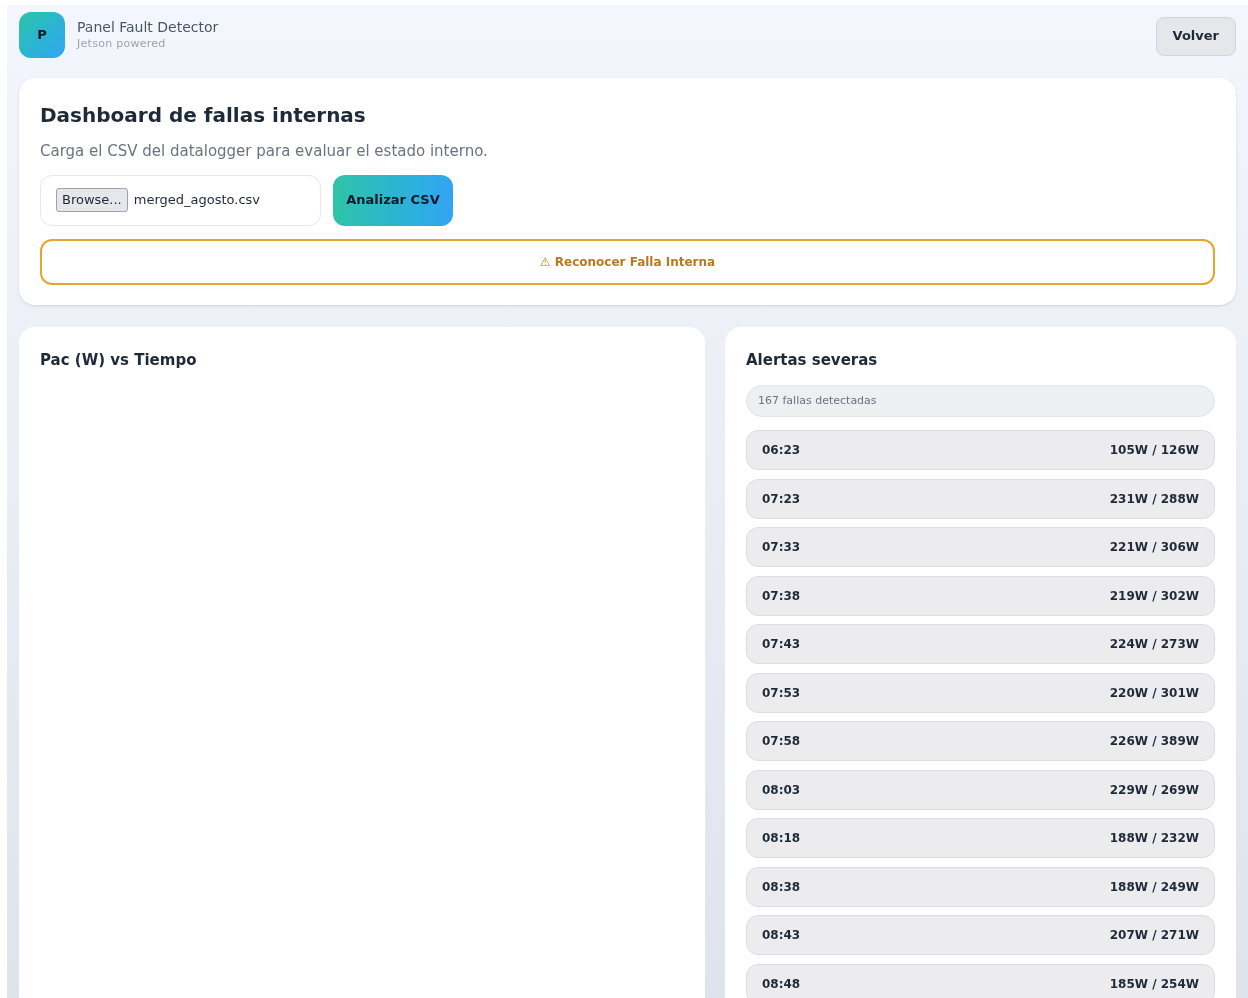  Describe the element at coordinates (980, 741) in the screenshot. I see `alert-row: 07:58 226W / 389W` at that location.